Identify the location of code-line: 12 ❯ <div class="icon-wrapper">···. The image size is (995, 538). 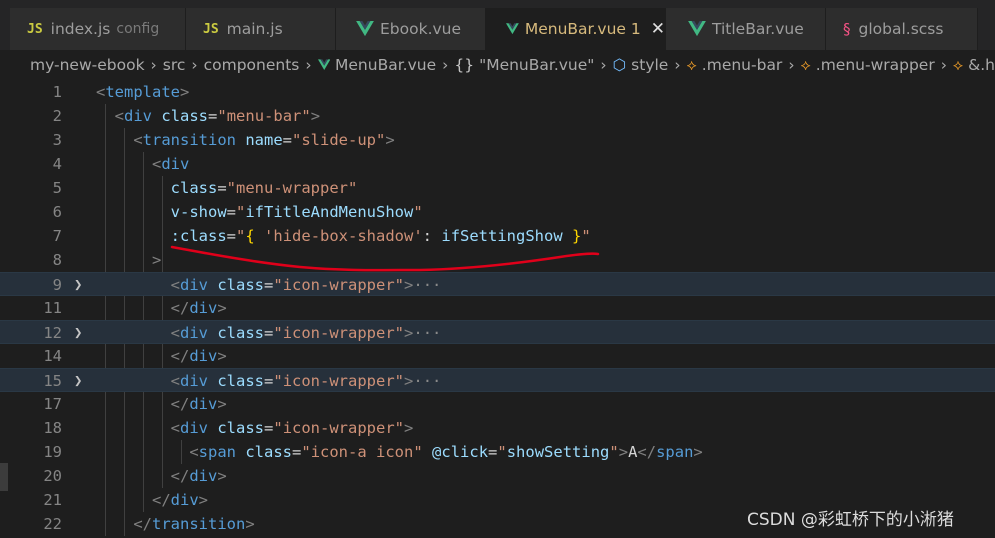
(497, 332).